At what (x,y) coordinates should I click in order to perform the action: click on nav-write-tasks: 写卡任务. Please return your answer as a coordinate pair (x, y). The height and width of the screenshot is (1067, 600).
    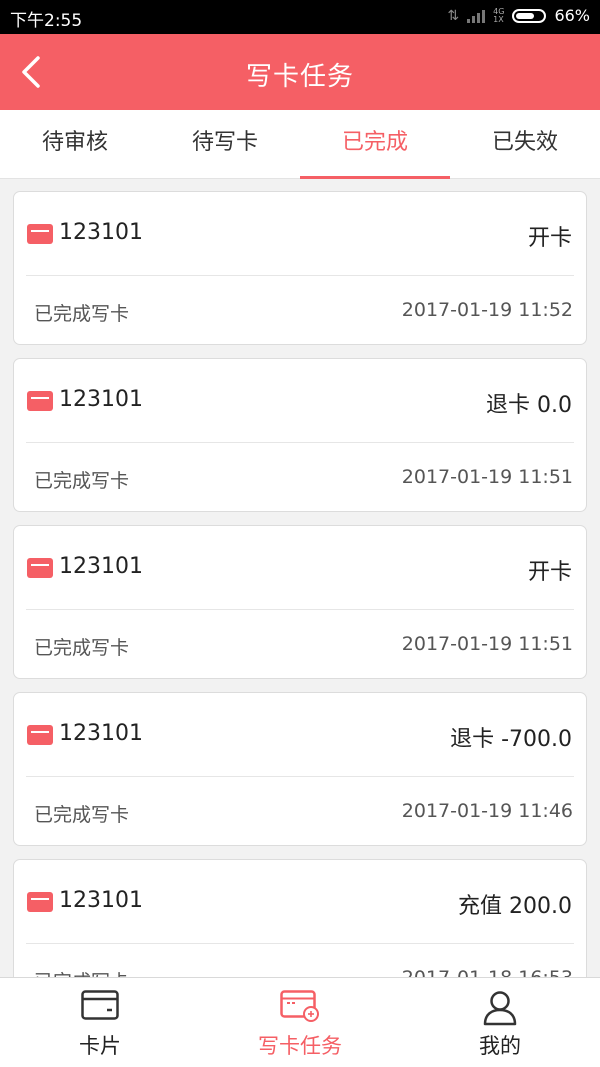
    Looking at the image, I should click on (300, 1022).